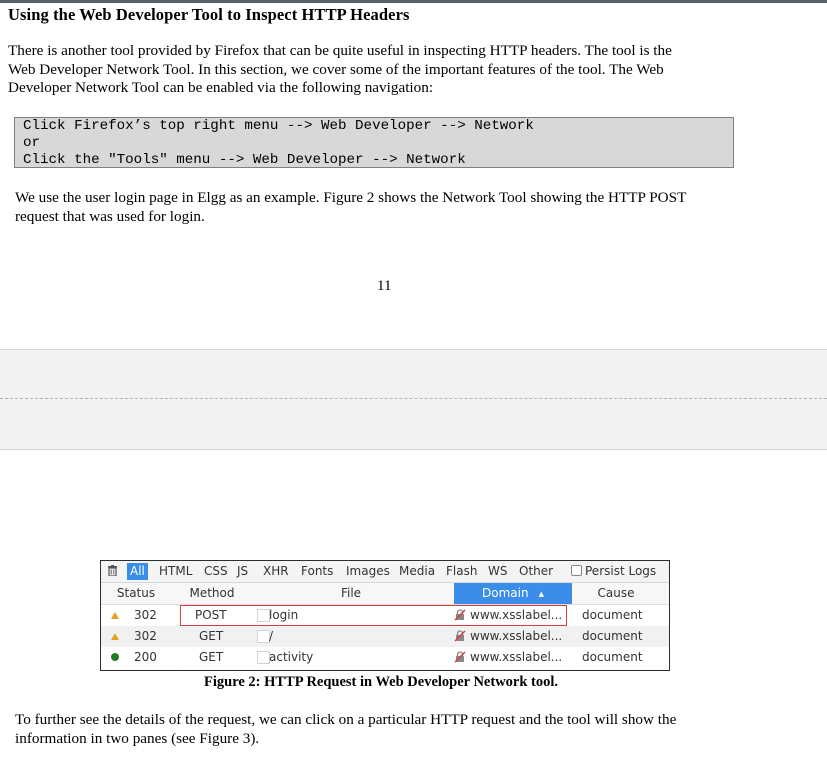  Describe the element at coordinates (137, 571) in the screenshot. I see `filter-all: All` at that location.